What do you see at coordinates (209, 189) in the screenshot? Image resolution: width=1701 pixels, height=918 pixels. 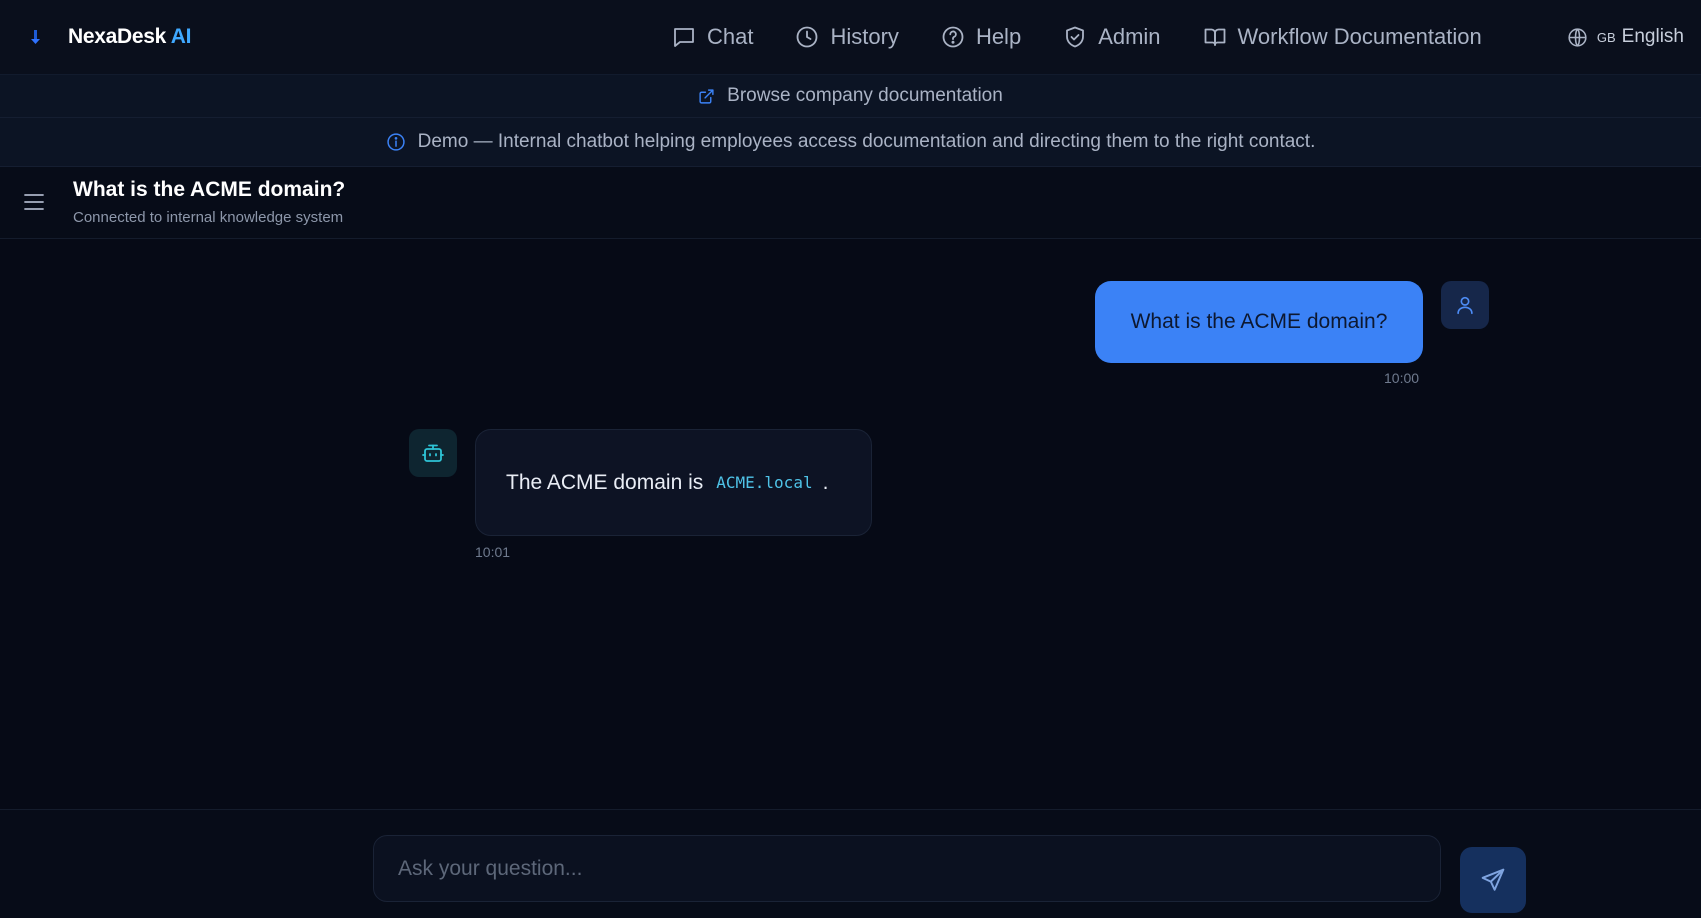 I see `chat-title: What is the ACME domain?` at bounding box center [209, 189].